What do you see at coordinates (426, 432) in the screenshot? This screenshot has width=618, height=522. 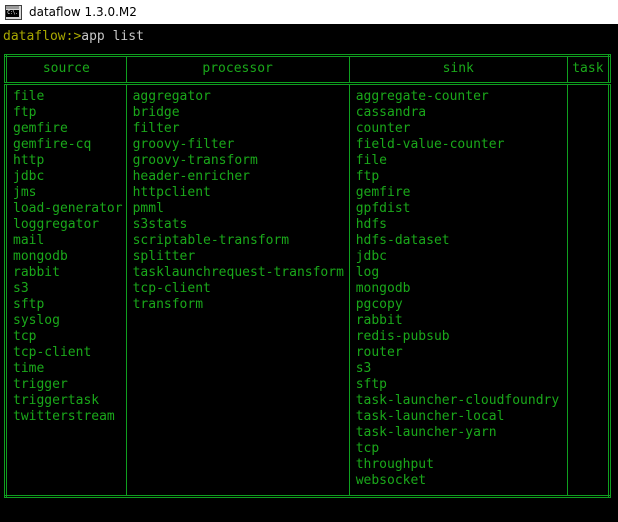 I see `app-name: task-launcher-yarn` at bounding box center [426, 432].